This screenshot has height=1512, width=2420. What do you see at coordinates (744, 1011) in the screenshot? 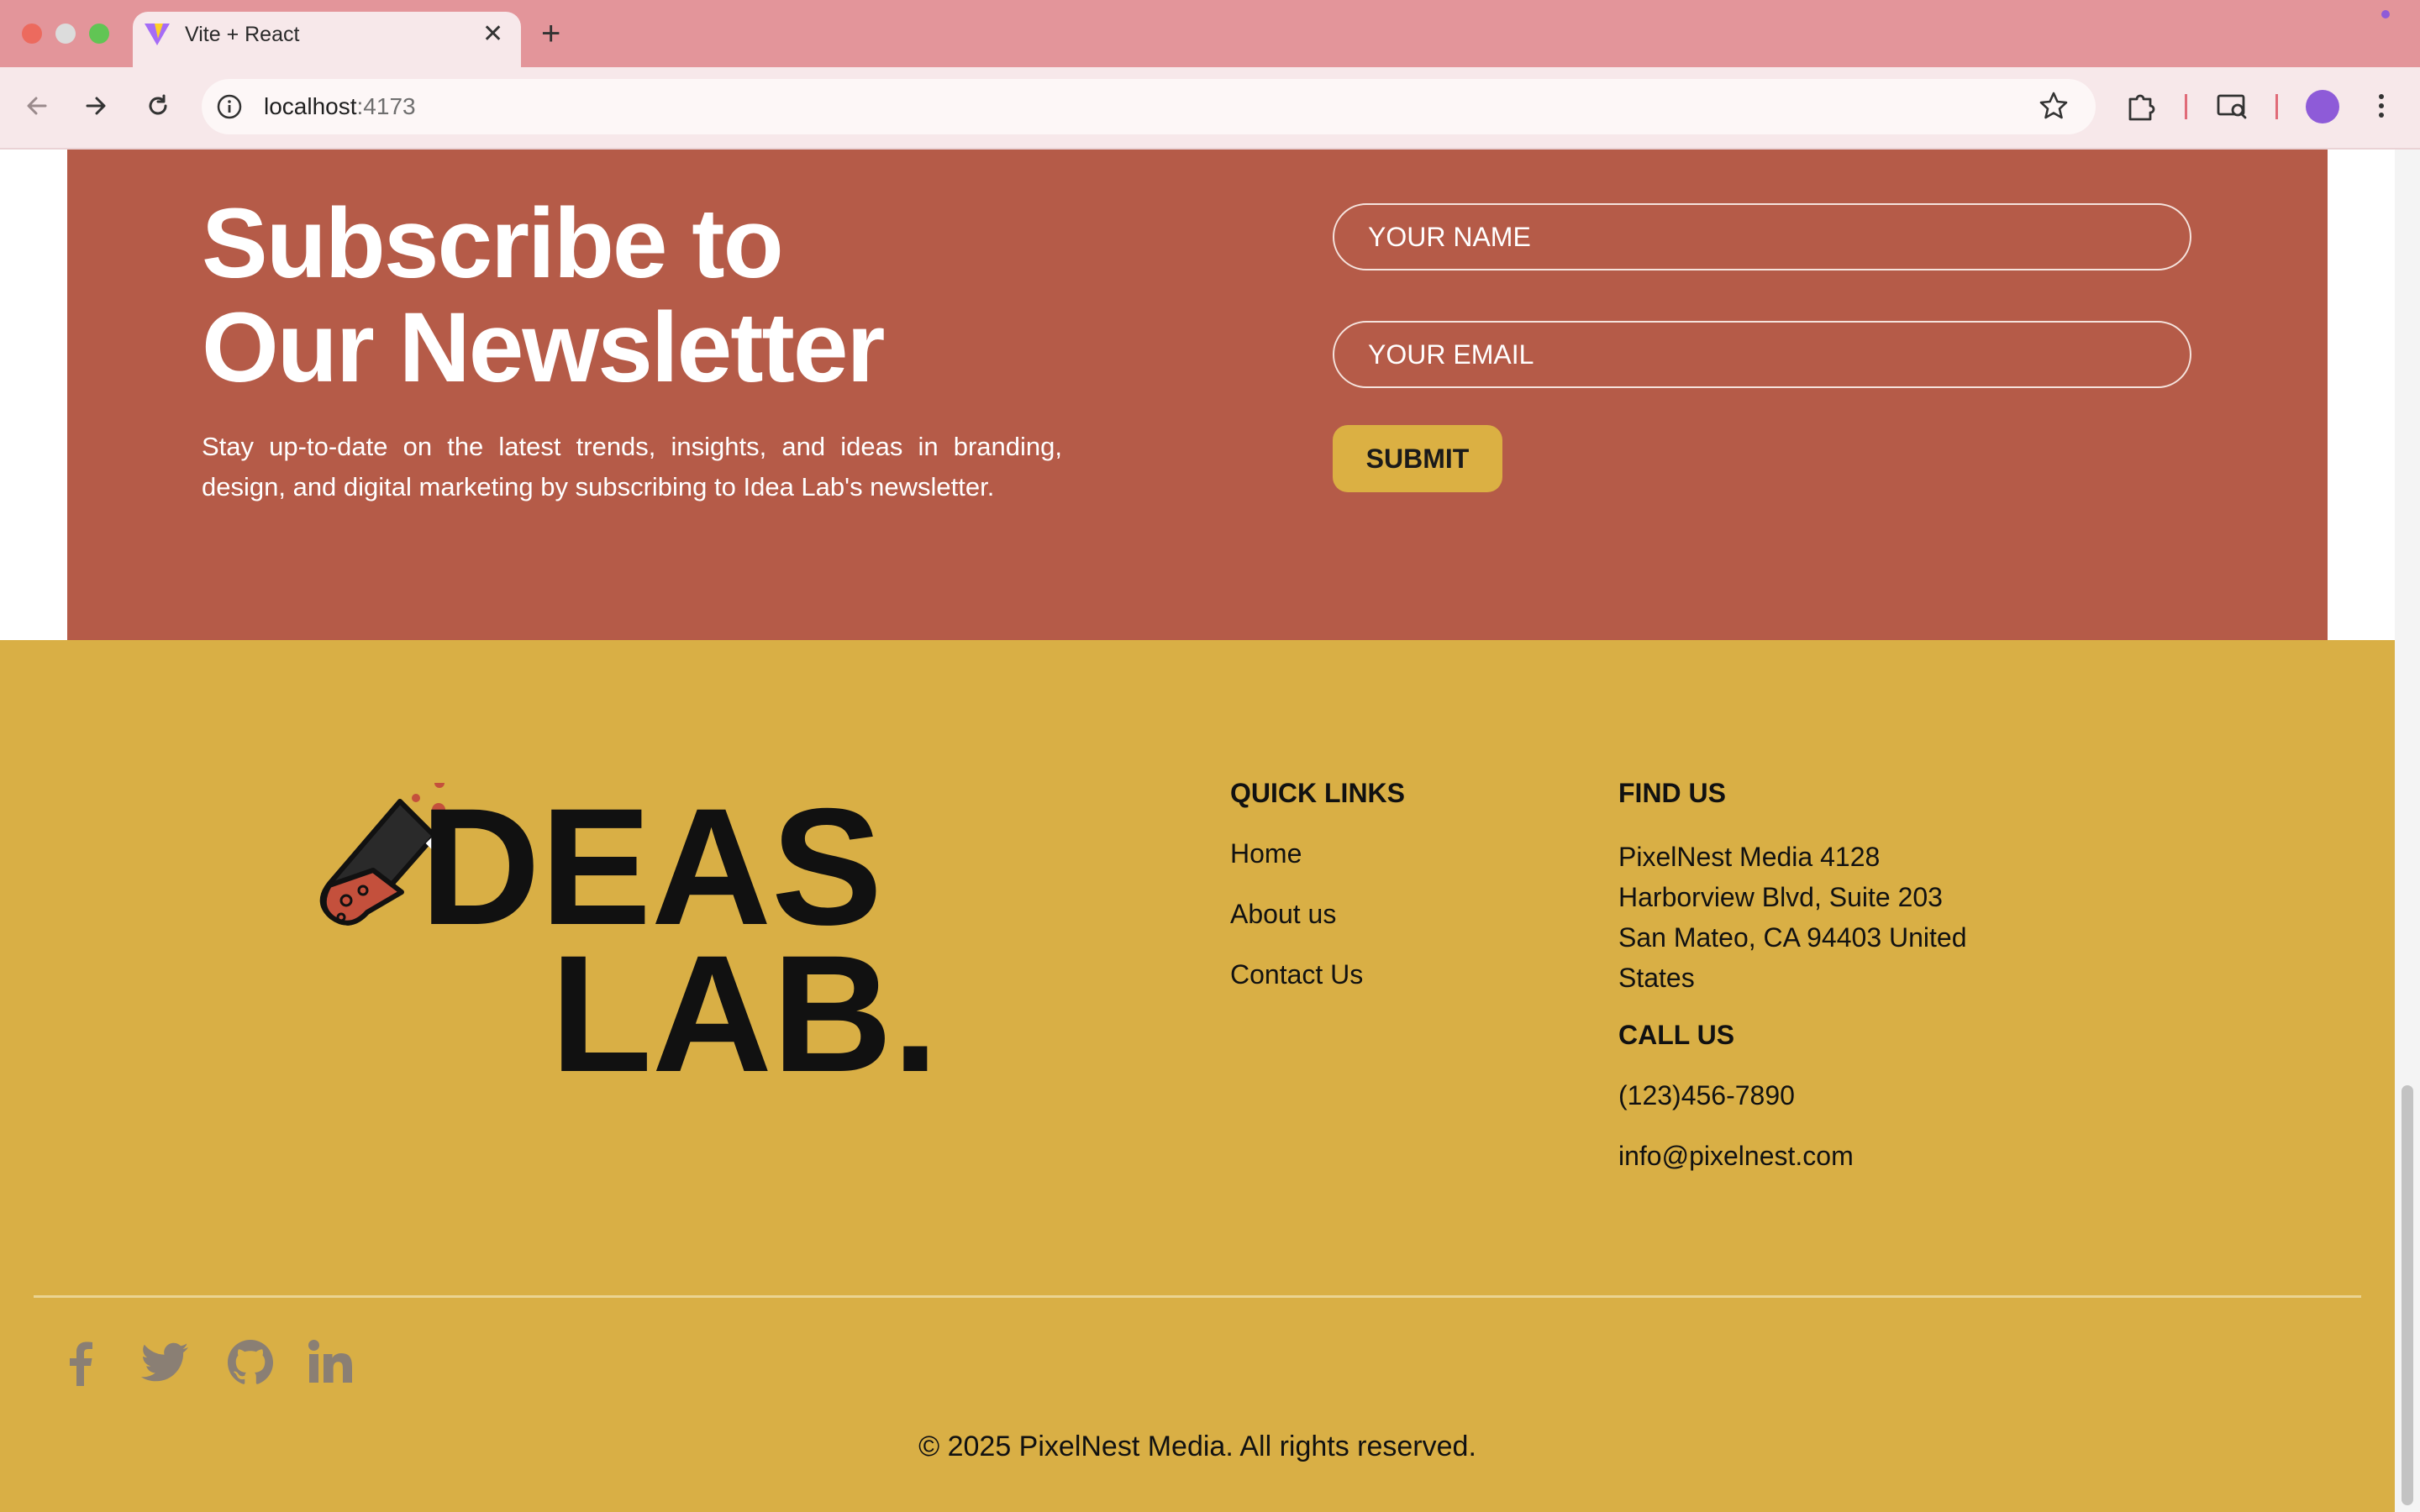
I see `logo-text-line2: LAB.` at bounding box center [744, 1011].